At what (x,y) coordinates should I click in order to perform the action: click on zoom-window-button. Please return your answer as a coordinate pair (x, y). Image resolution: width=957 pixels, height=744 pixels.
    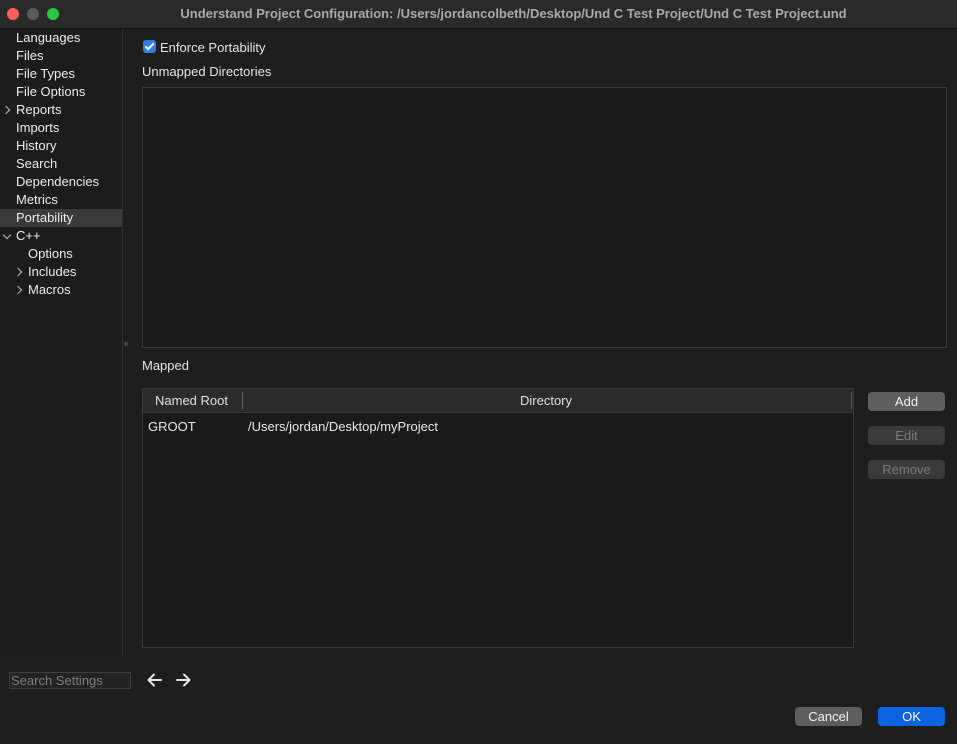
    Looking at the image, I should click on (53, 14).